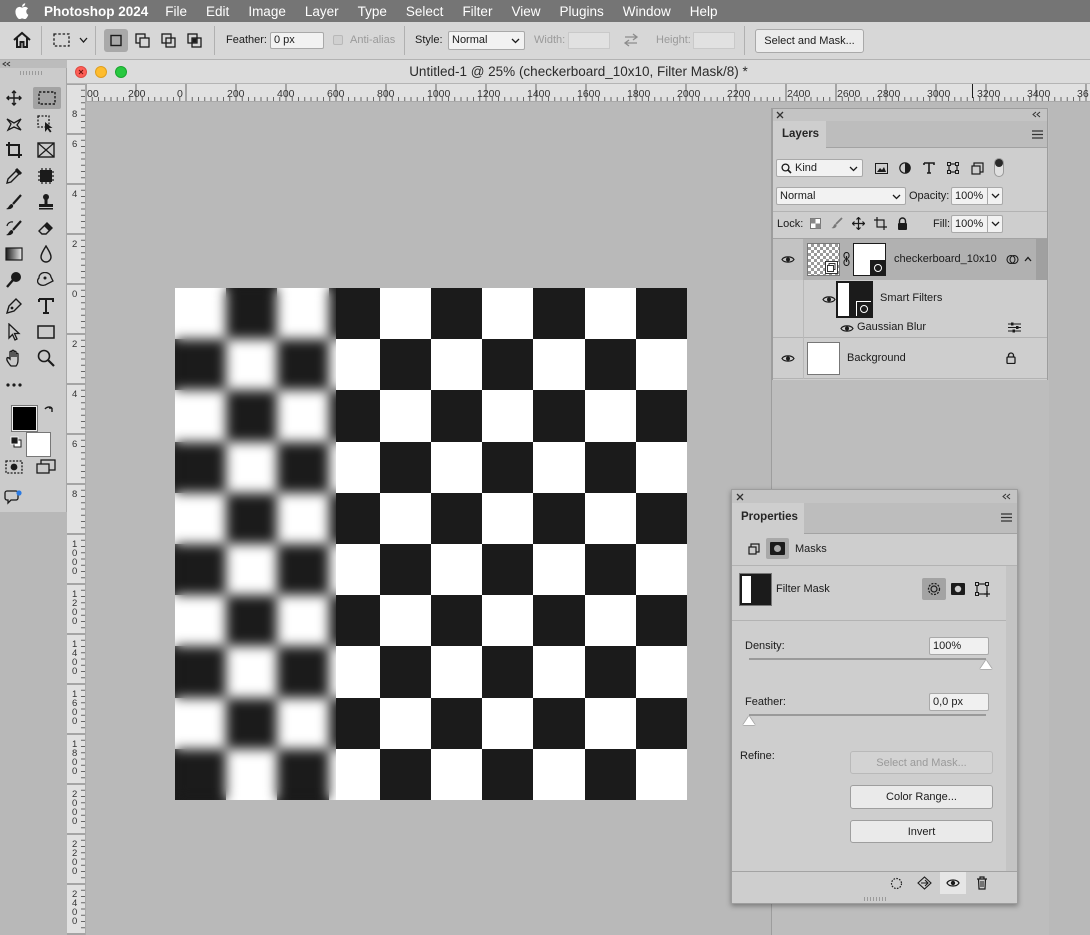 The height and width of the screenshot is (935, 1090). I want to click on type-filter-icon, so click(929, 168).